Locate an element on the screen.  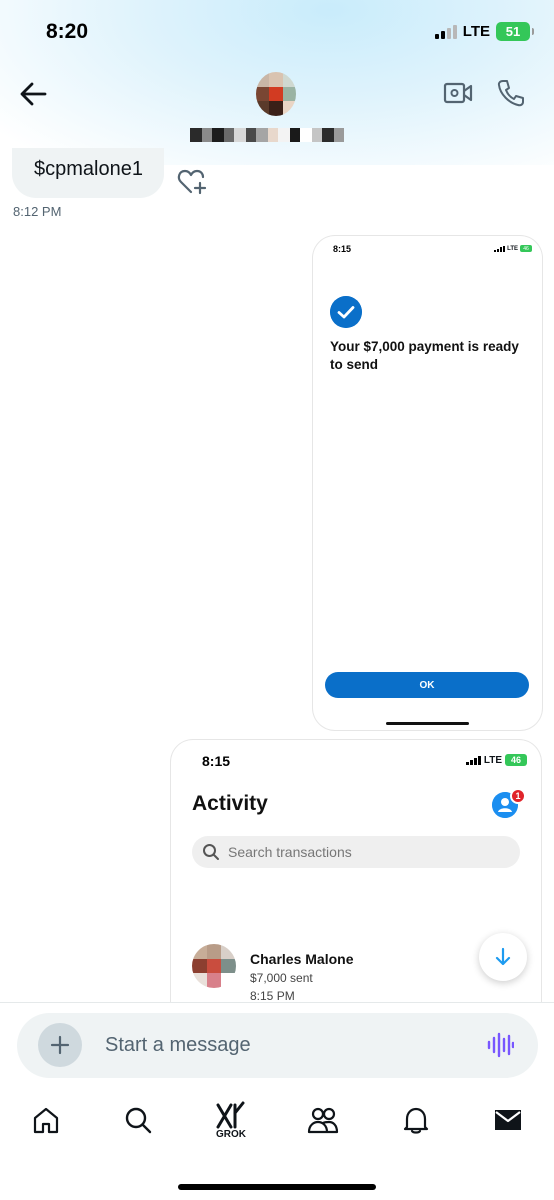
nav-communities is located at coordinates (323, 1120).